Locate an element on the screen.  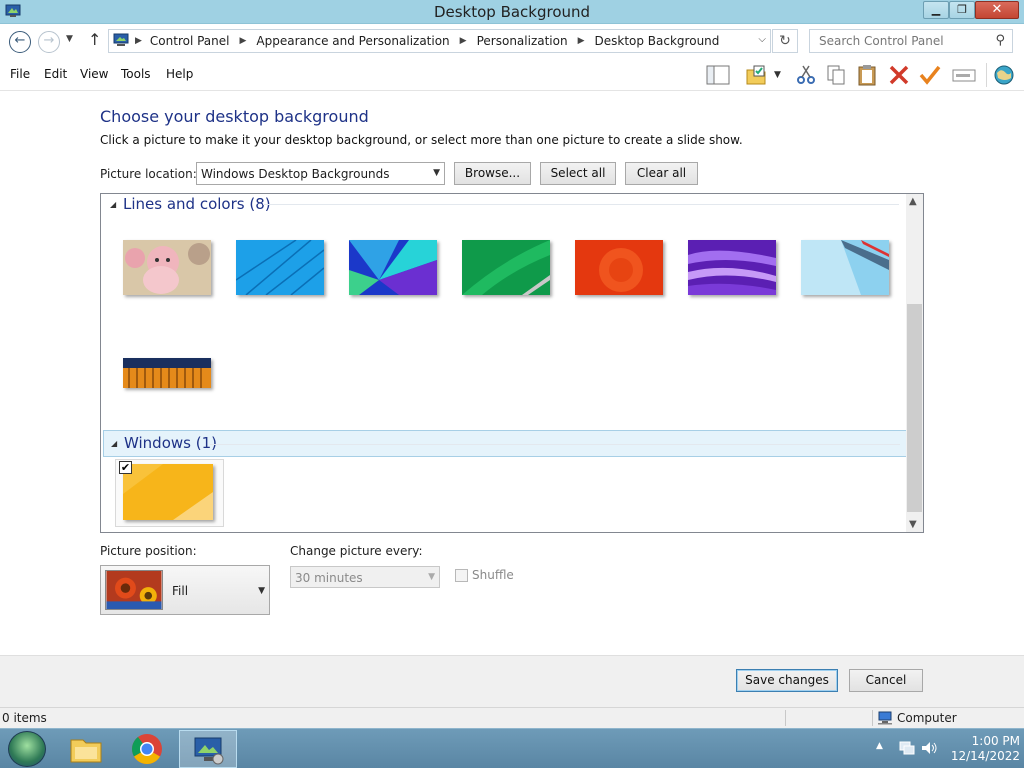
search-input: Search Control Panel ⚲ is located at coordinates (911, 41).